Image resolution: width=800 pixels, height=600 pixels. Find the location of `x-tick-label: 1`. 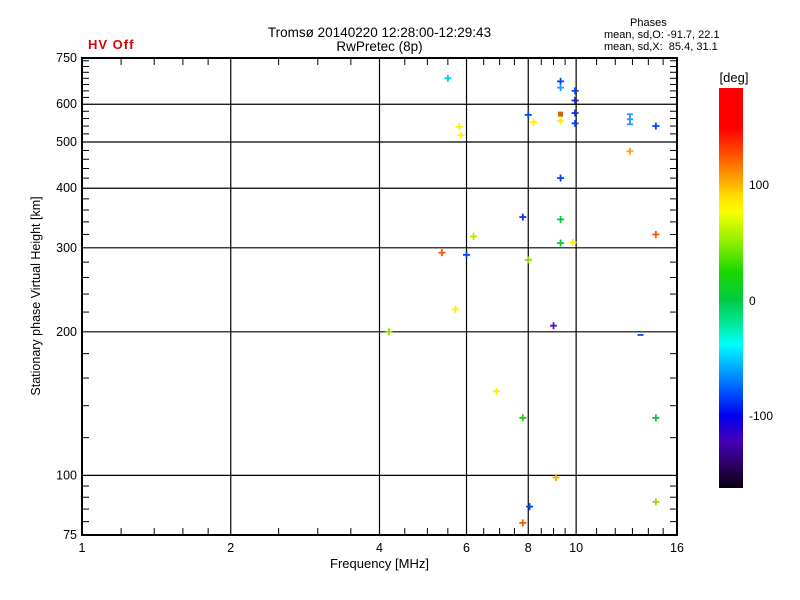

x-tick-label: 1 is located at coordinates (82, 548).